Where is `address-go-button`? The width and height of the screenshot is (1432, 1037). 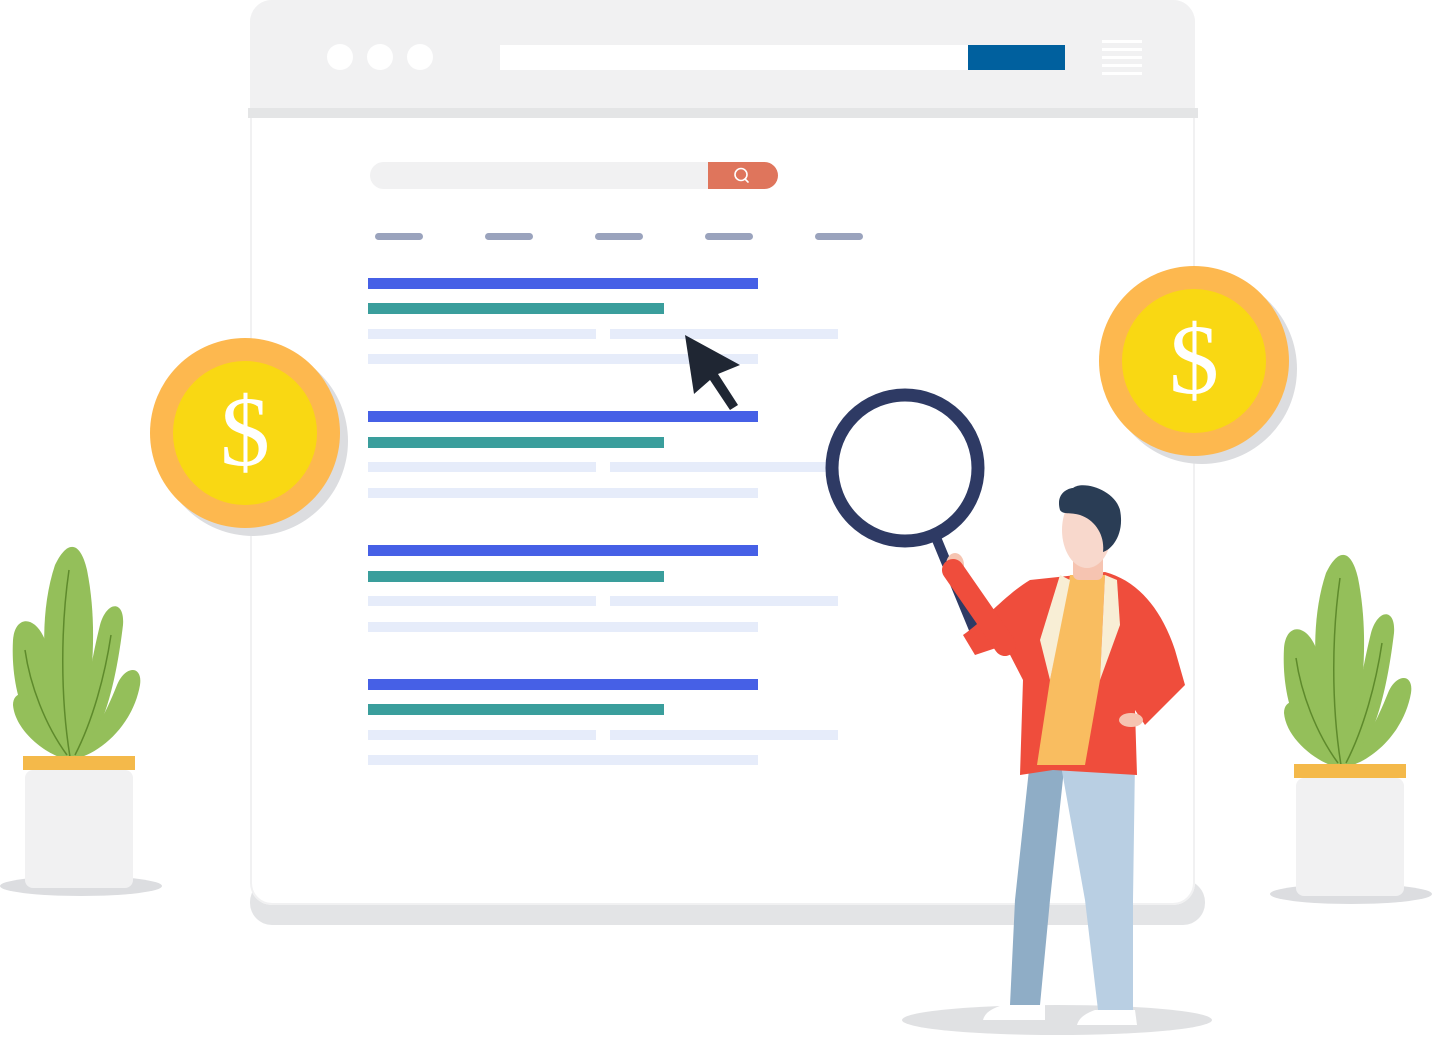
address-go-button is located at coordinates (1016, 57).